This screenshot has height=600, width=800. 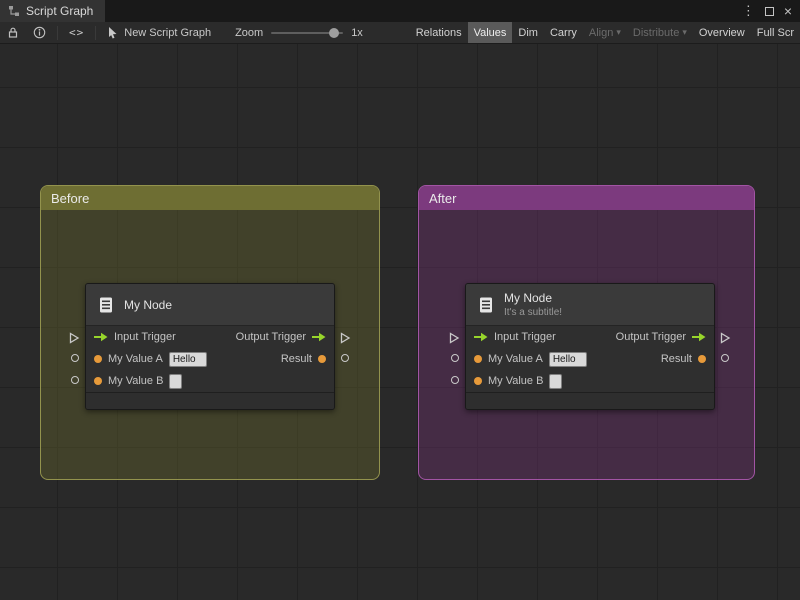 I want to click on toolbar-button-dim: Dim, so click(x=528, y=32).